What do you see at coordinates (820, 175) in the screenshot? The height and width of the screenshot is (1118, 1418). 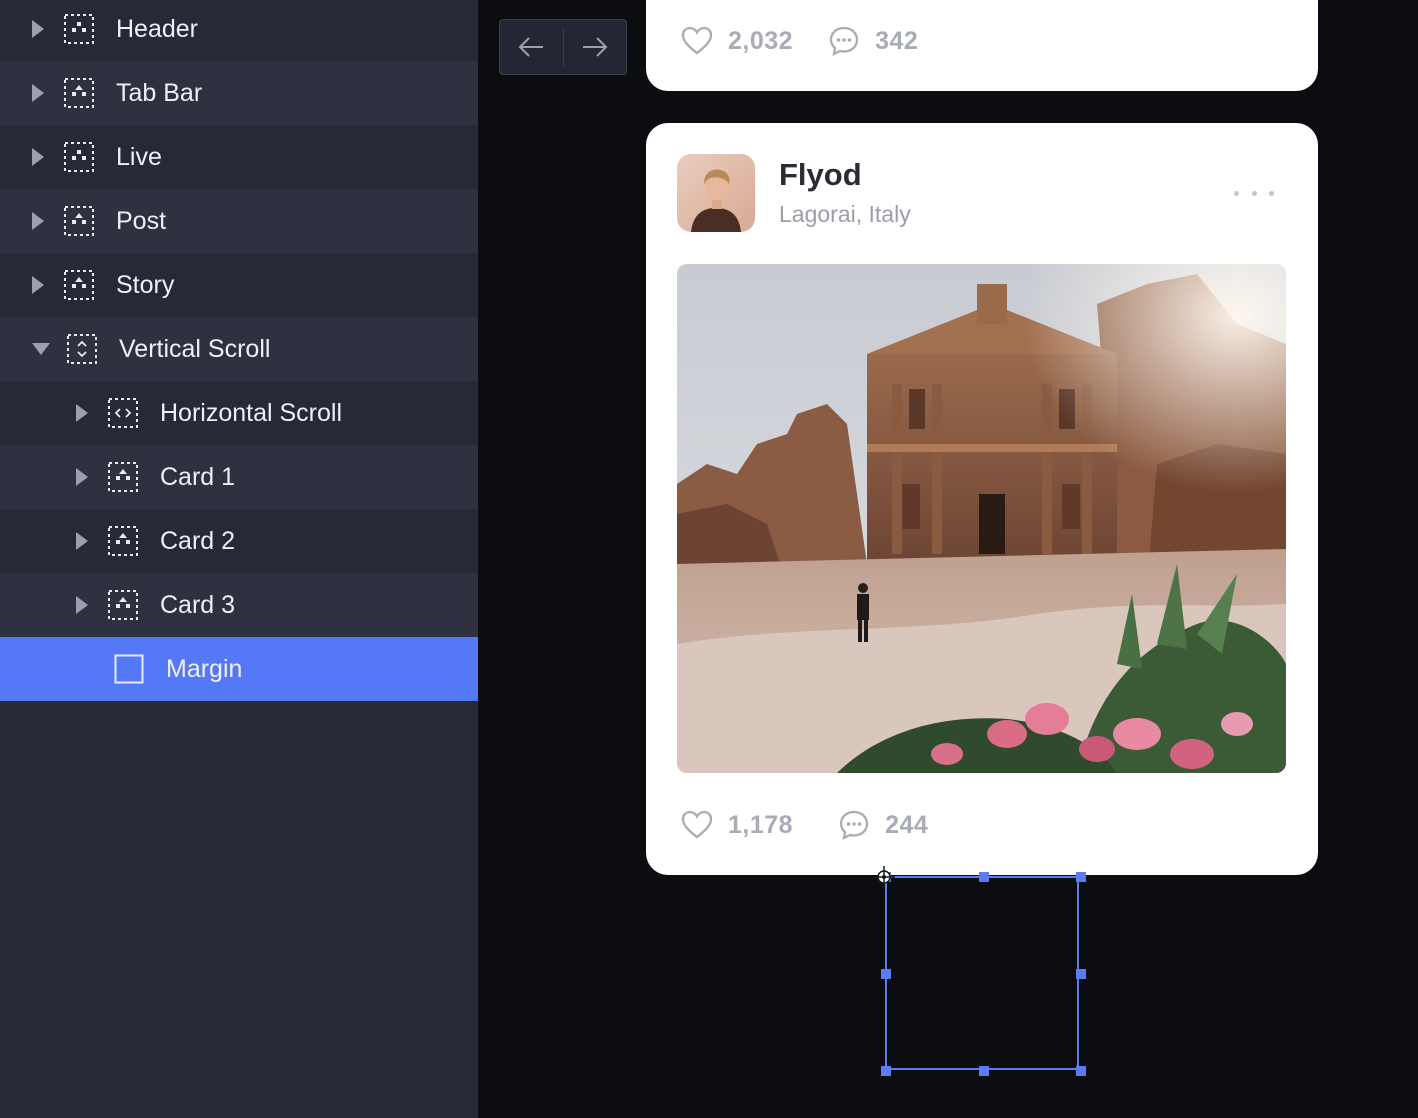 I see `user-name: Flyod` at bounding box center [820, 175].